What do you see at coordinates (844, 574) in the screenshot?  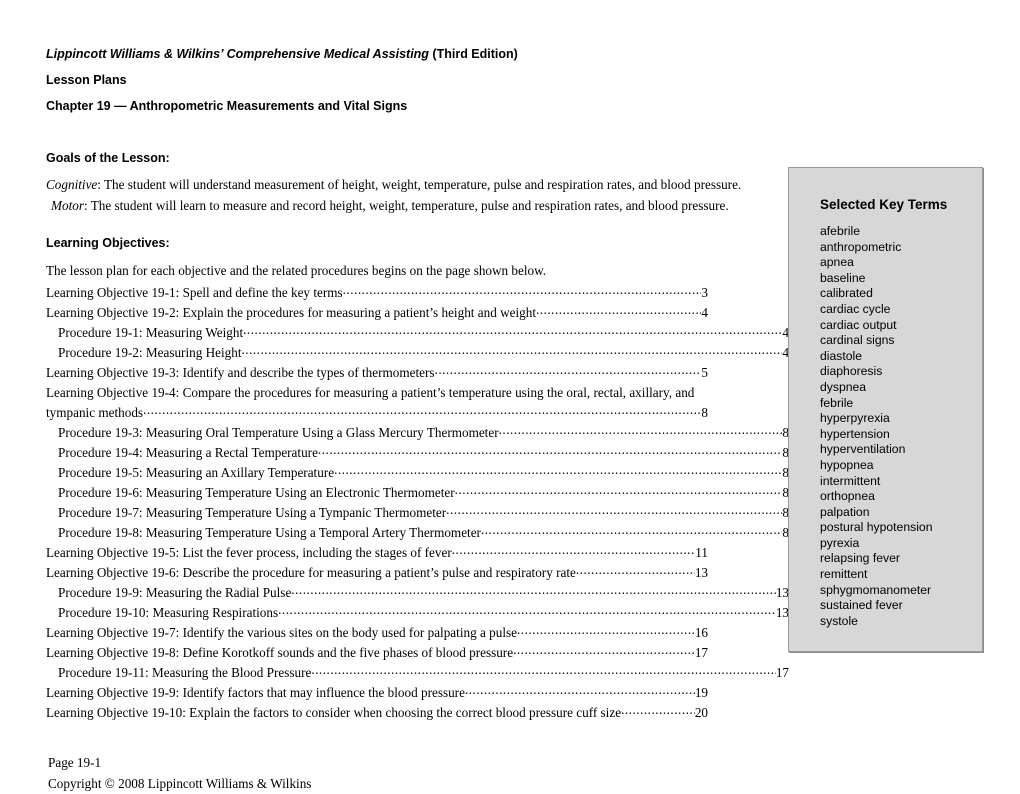 I see `key-term: remittent` at bounding box center [844, 574].